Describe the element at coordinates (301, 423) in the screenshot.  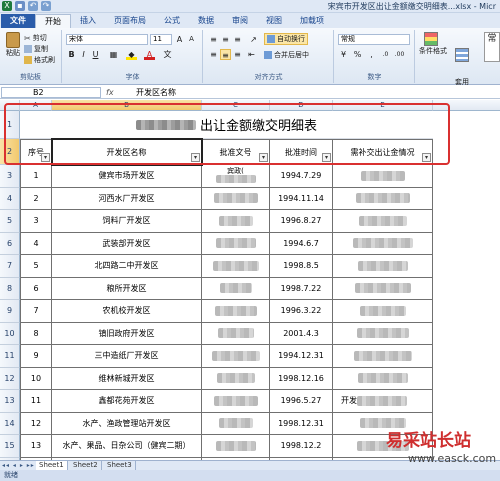
I see `cell-date: 1998.12.31` at that location.